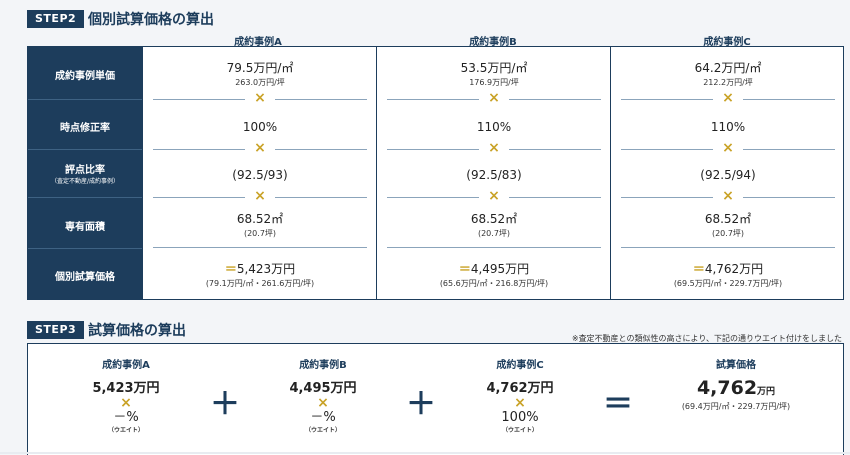 Image resolution: width=850 pixels, height=455 pixels. What do you see at coordinates (323, 388) in the screenshot?
I see `weighted-item-value: 4,495万円` at bounding box center [323, 388].